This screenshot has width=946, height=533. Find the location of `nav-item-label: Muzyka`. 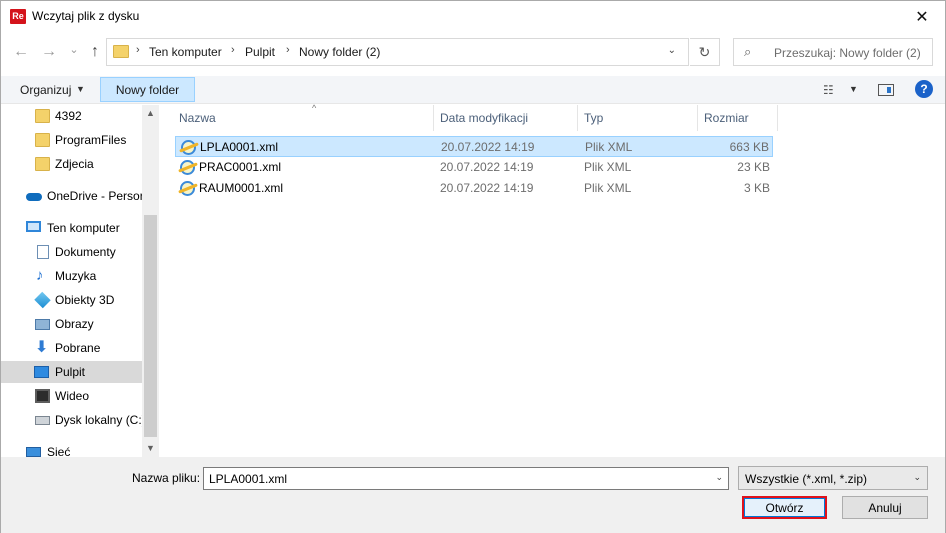

nav-item-label: Muzyka is located at coordinates (76, 276).